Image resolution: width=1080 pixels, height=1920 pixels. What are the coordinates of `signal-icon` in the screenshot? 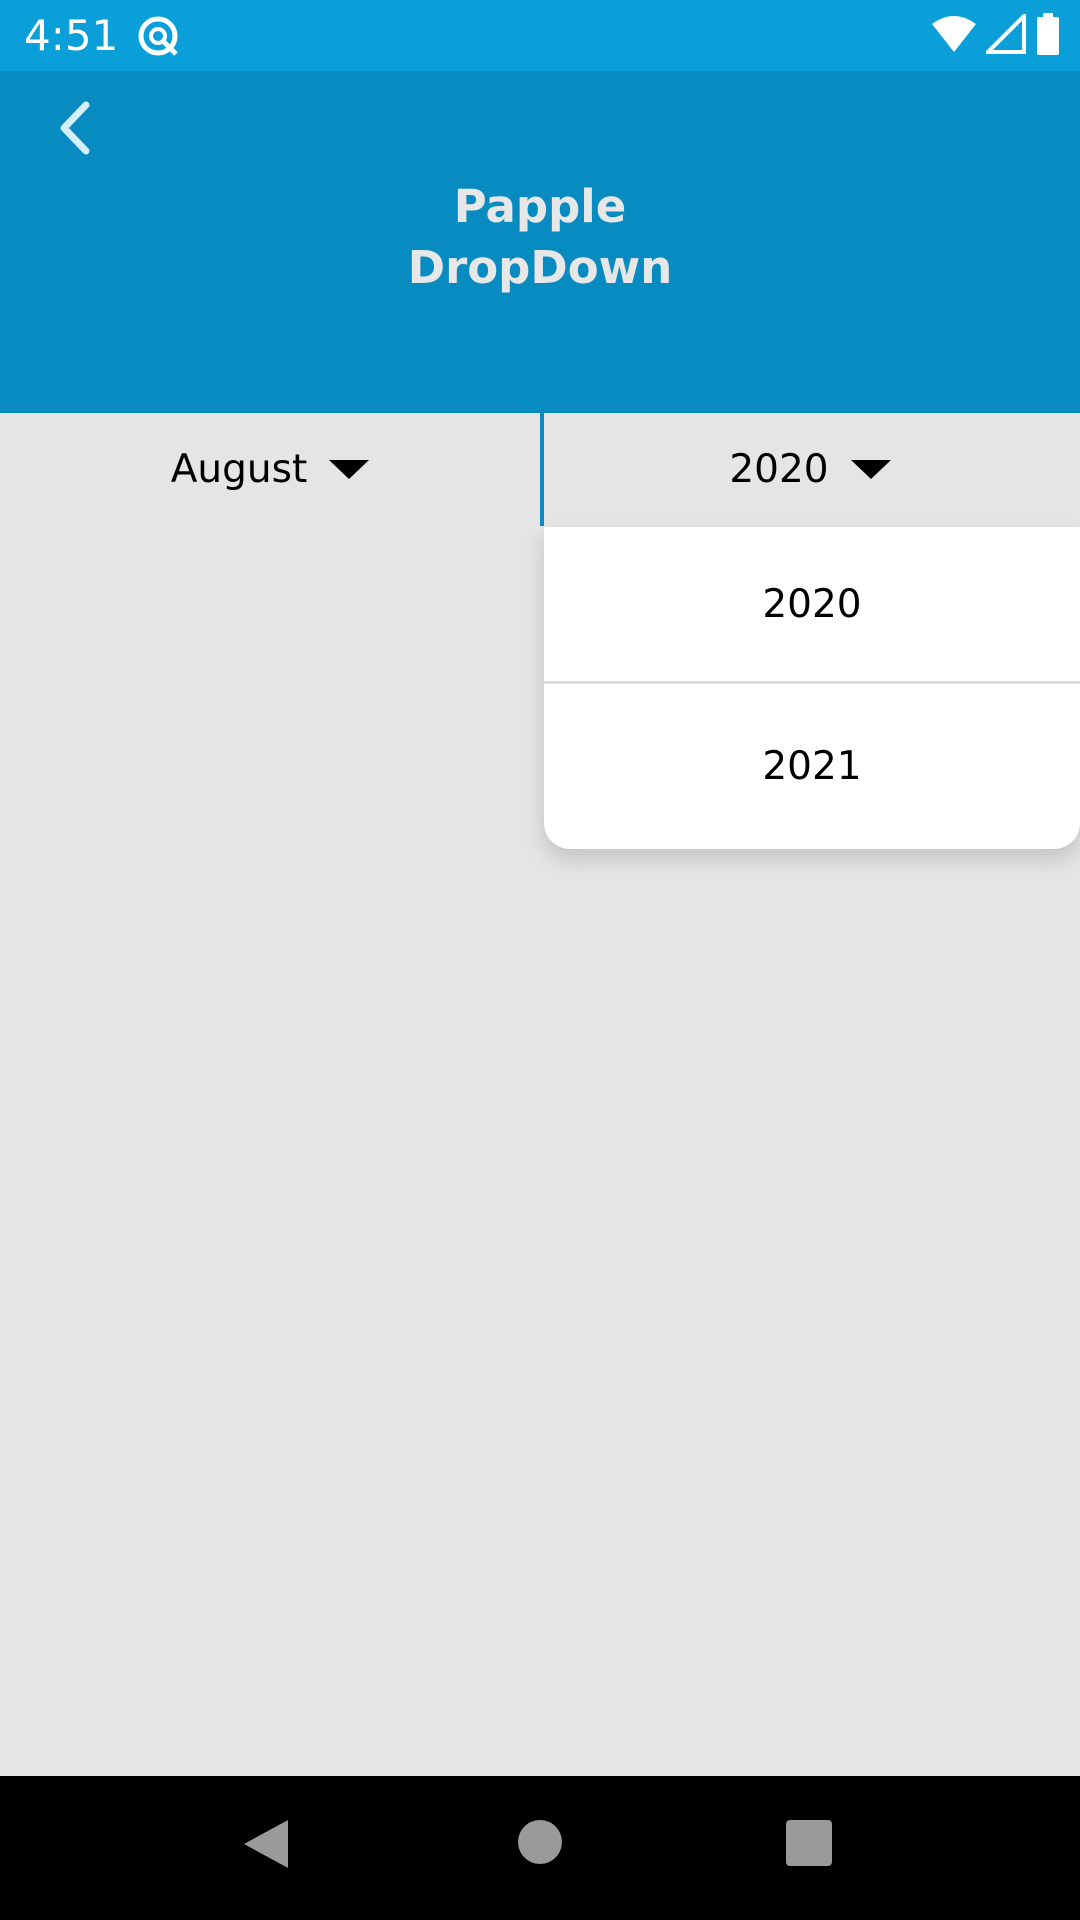 It's located at (1004, 34).